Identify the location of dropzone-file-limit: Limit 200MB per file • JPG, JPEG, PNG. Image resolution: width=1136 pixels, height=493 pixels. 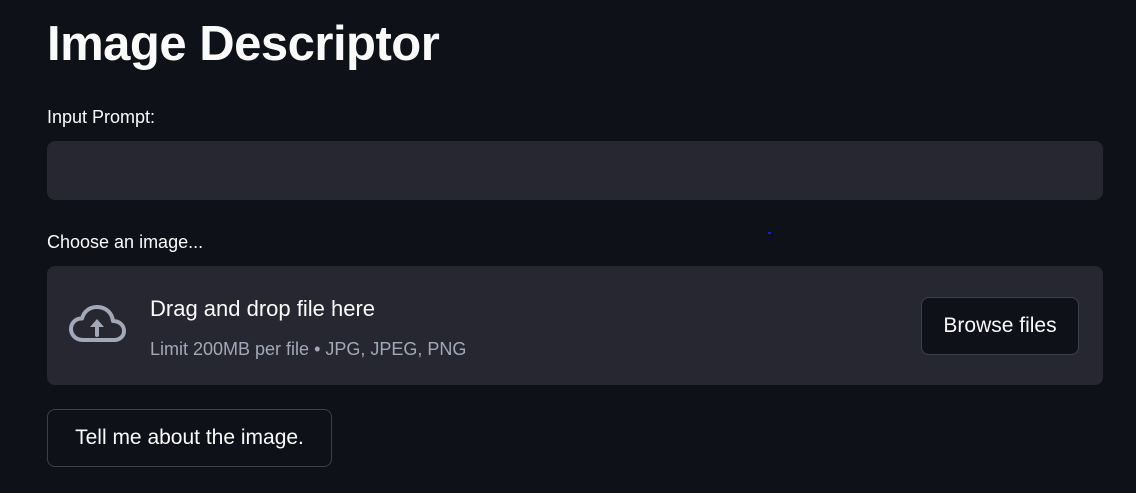
(308, 349).